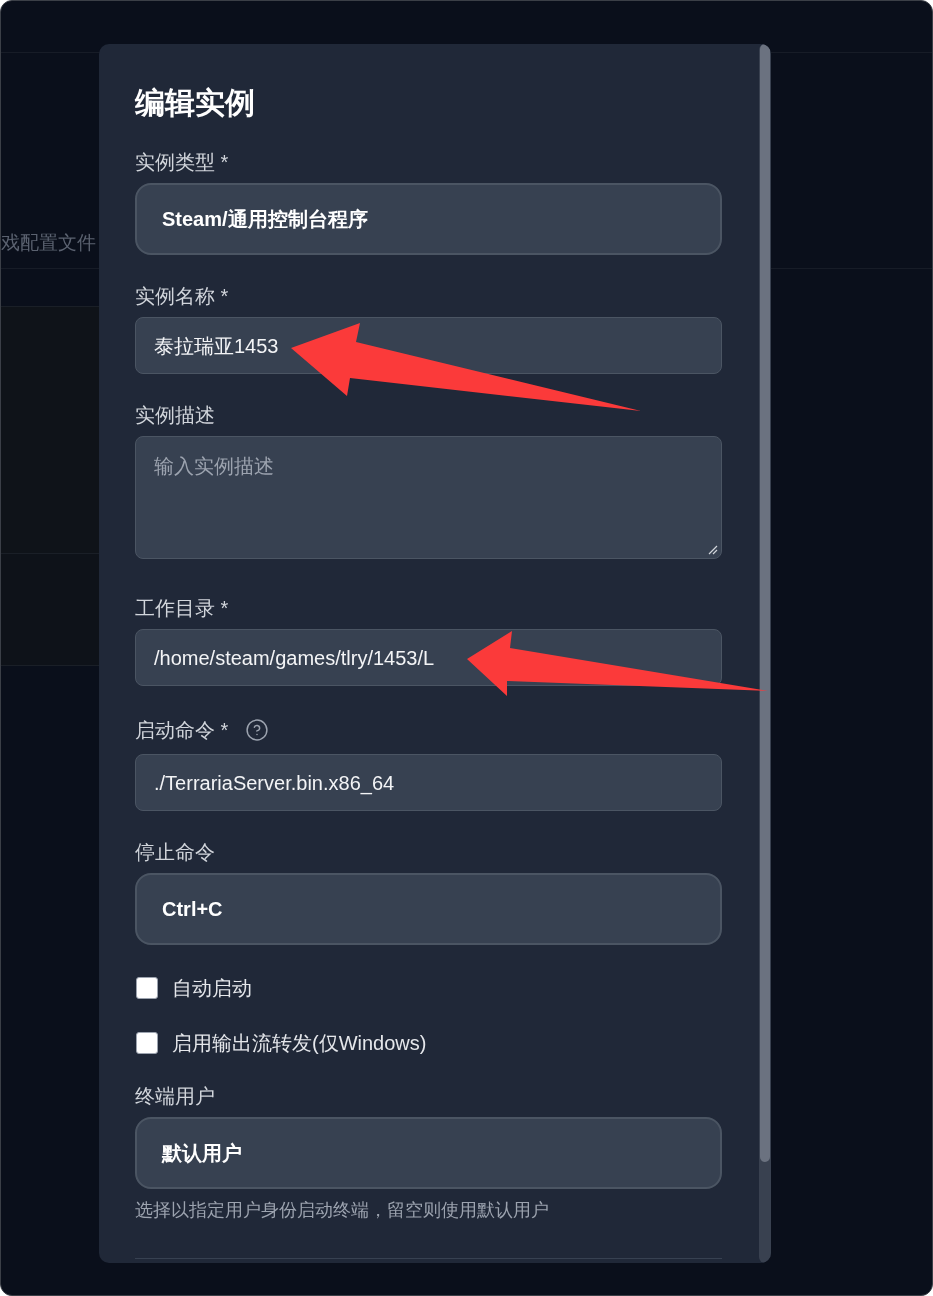 This screenshot has height=1296, width=933. Describe the element at coordinates (182, 162) in the screenshot. I see `field-label: 实例类型 *` at that location.